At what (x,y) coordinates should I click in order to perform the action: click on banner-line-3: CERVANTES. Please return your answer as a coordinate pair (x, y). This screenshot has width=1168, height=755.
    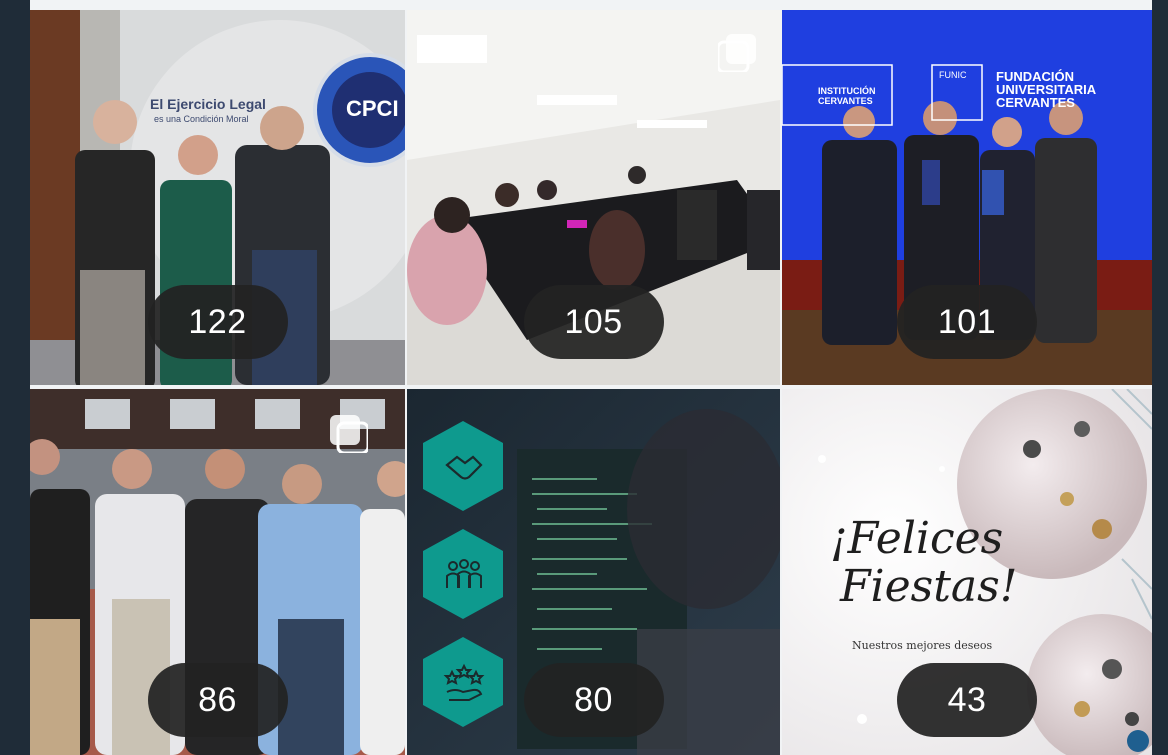
    Looking at the image, I should click on (1035, 102).